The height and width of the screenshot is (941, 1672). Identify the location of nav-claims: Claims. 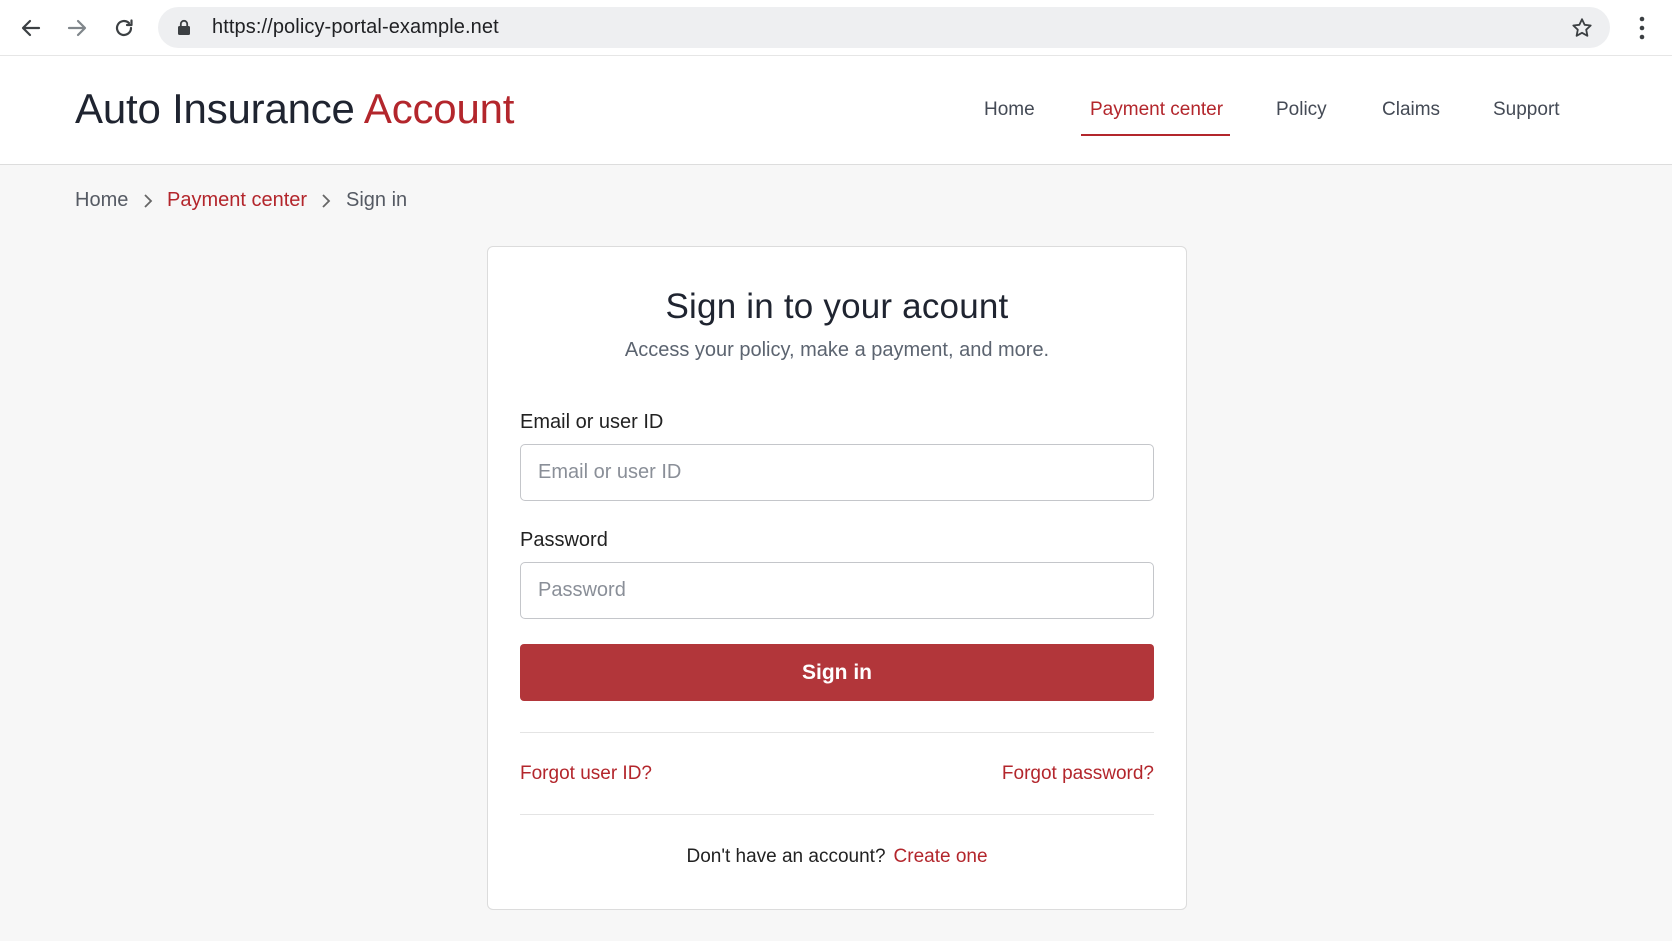
(1411, 110).